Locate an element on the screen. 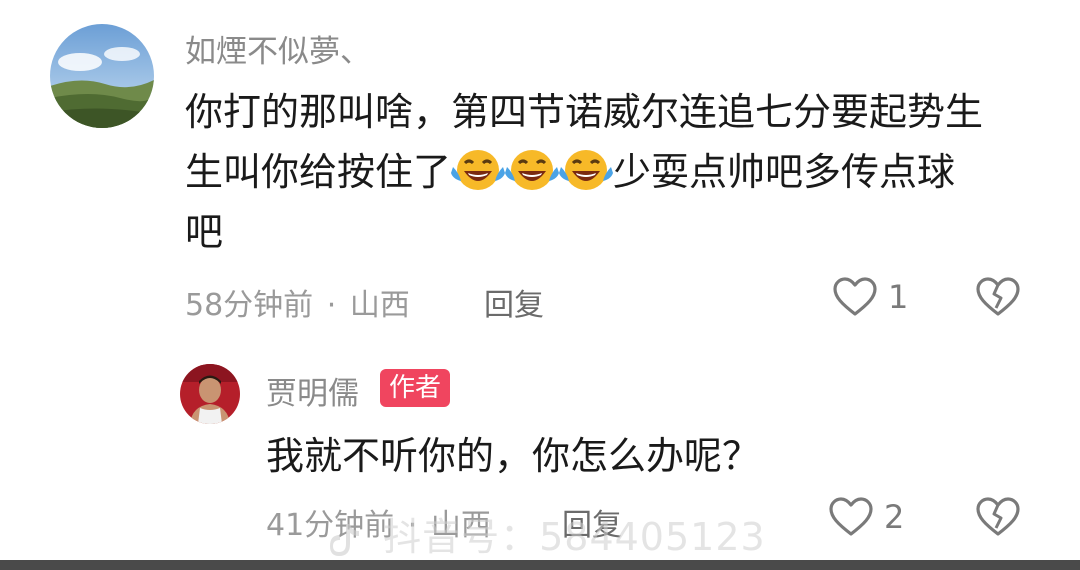 The image size is (1080, 570). comment-line-1: 你打的那叫啥，第四节诺威尔连追七分要起势生 is located at coordinates (584, 112).